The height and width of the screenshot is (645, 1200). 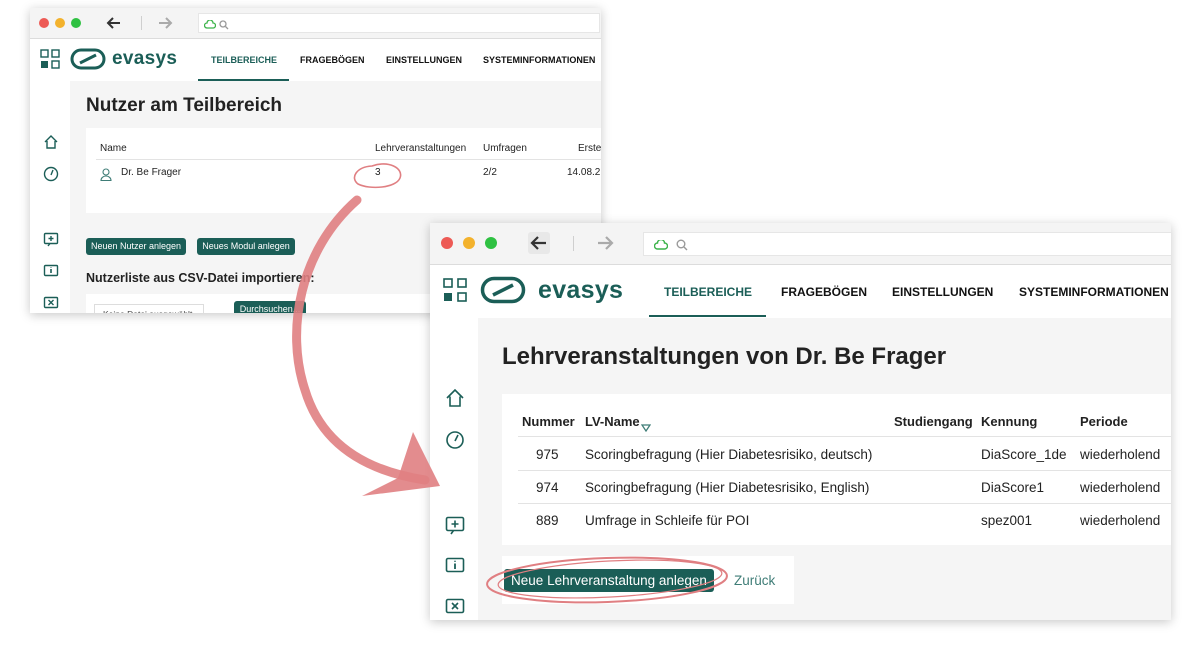 I want to click on user-icon, so click(x=106, y=177).